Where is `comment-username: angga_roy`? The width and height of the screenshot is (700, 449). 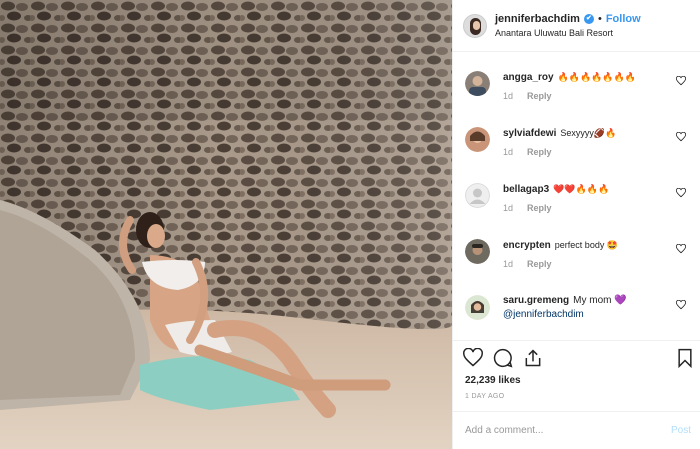
comment-username: angga_roy is located at coordinates (528, 77).